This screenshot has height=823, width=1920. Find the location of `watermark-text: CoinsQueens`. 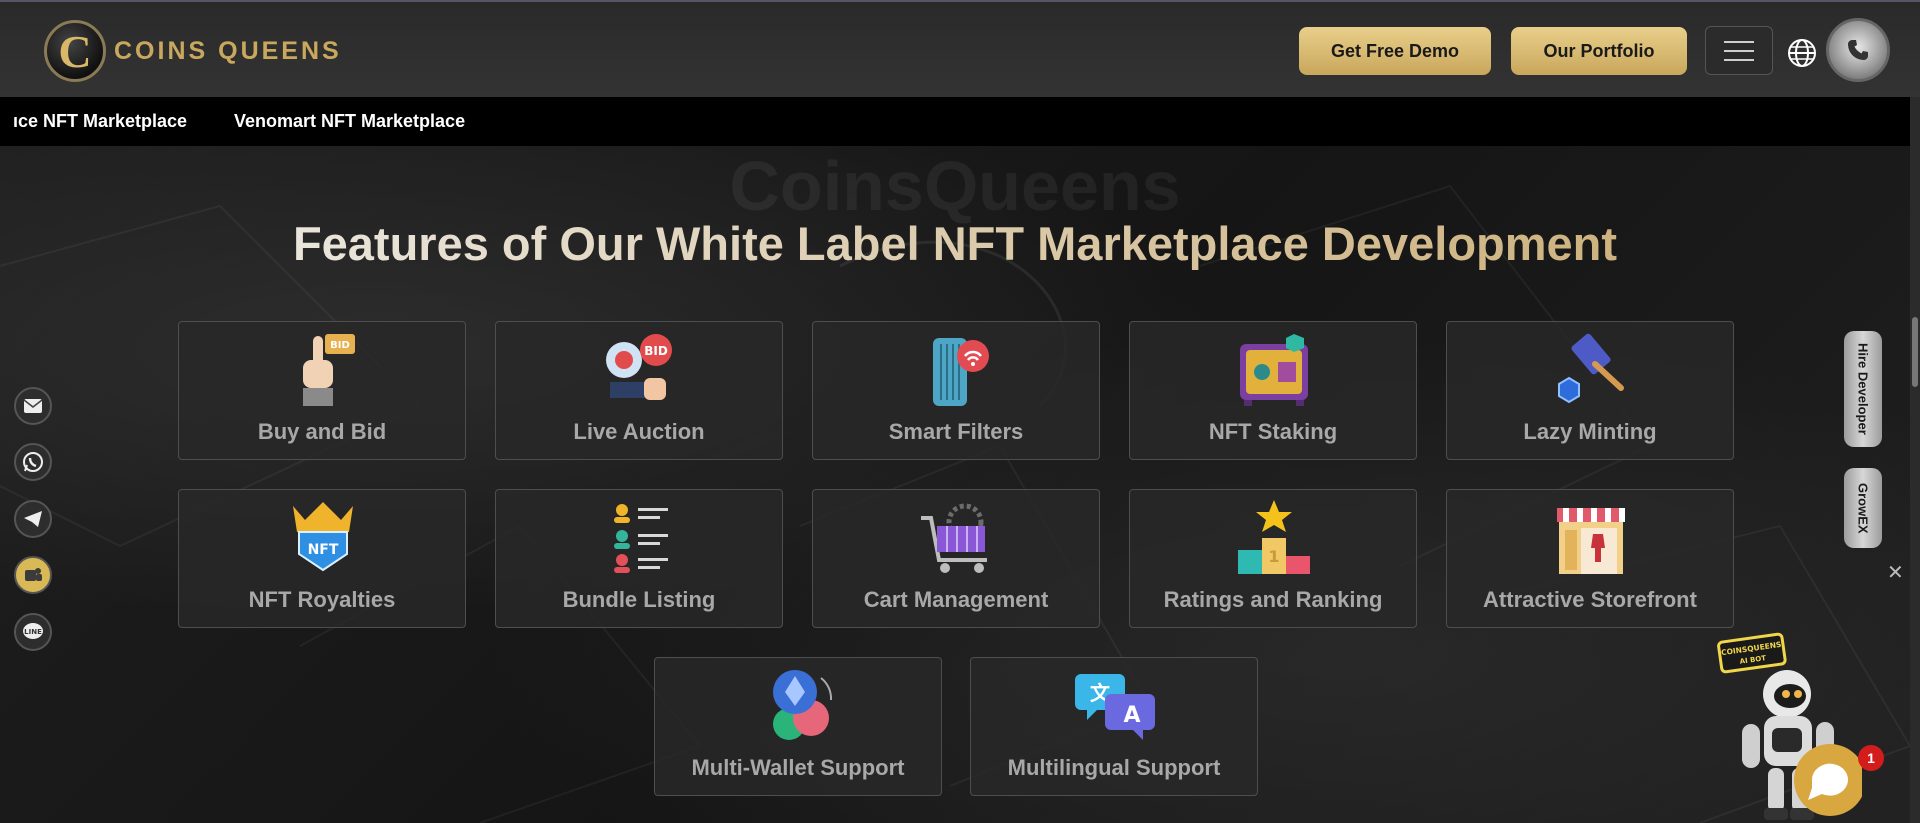

watermark-text: CoinsQueens is located at coordinates (955, 186).